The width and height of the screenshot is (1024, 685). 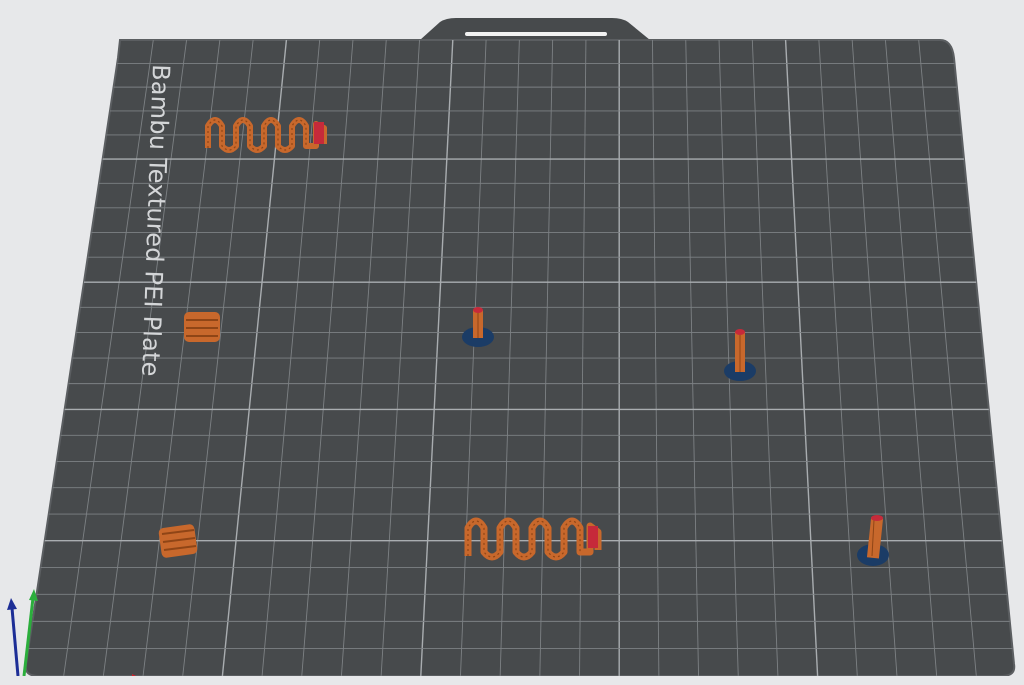 I want to click on bottom-toolbar-strip, so click(x=512, y=680).